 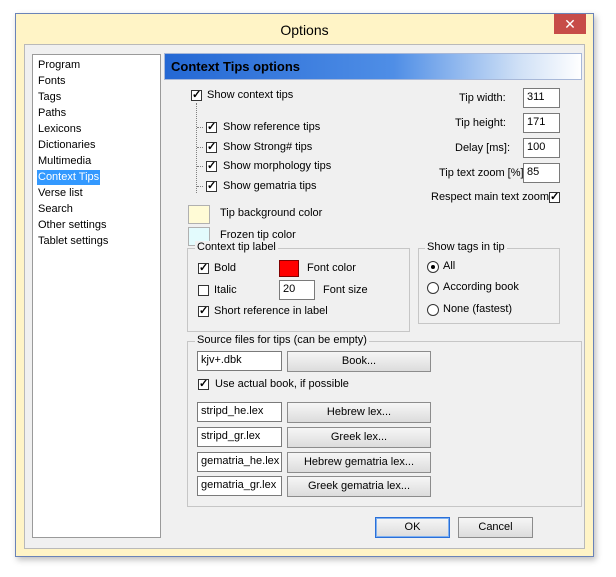 What do you see at coordinates (554, 197) in the screenshot?
I see `respect-main-text-zoom-checkbox: ✓` at bounding box center [554, 197].